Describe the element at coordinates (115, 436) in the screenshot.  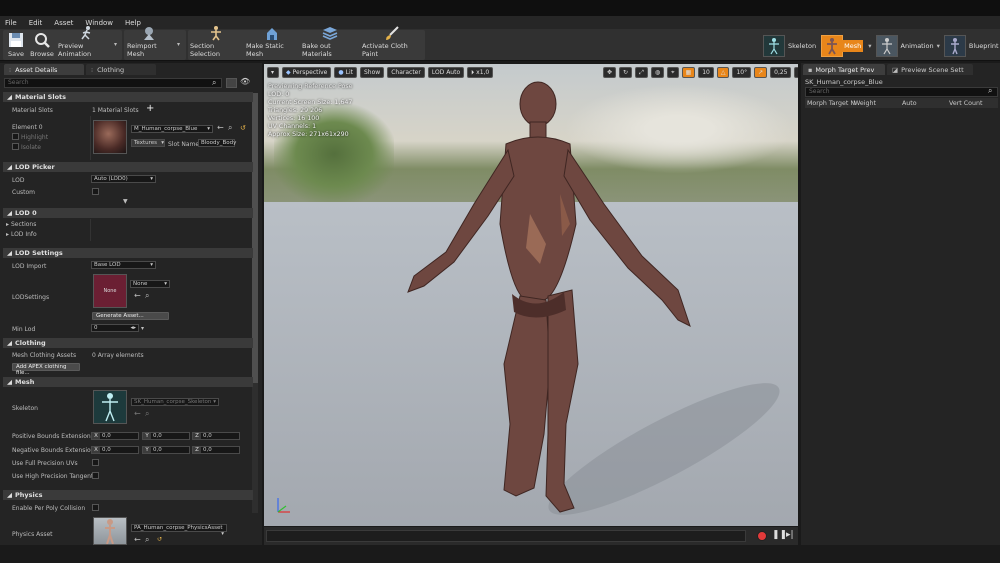
I see `positive-bounds-x: X 0,0` at that location.